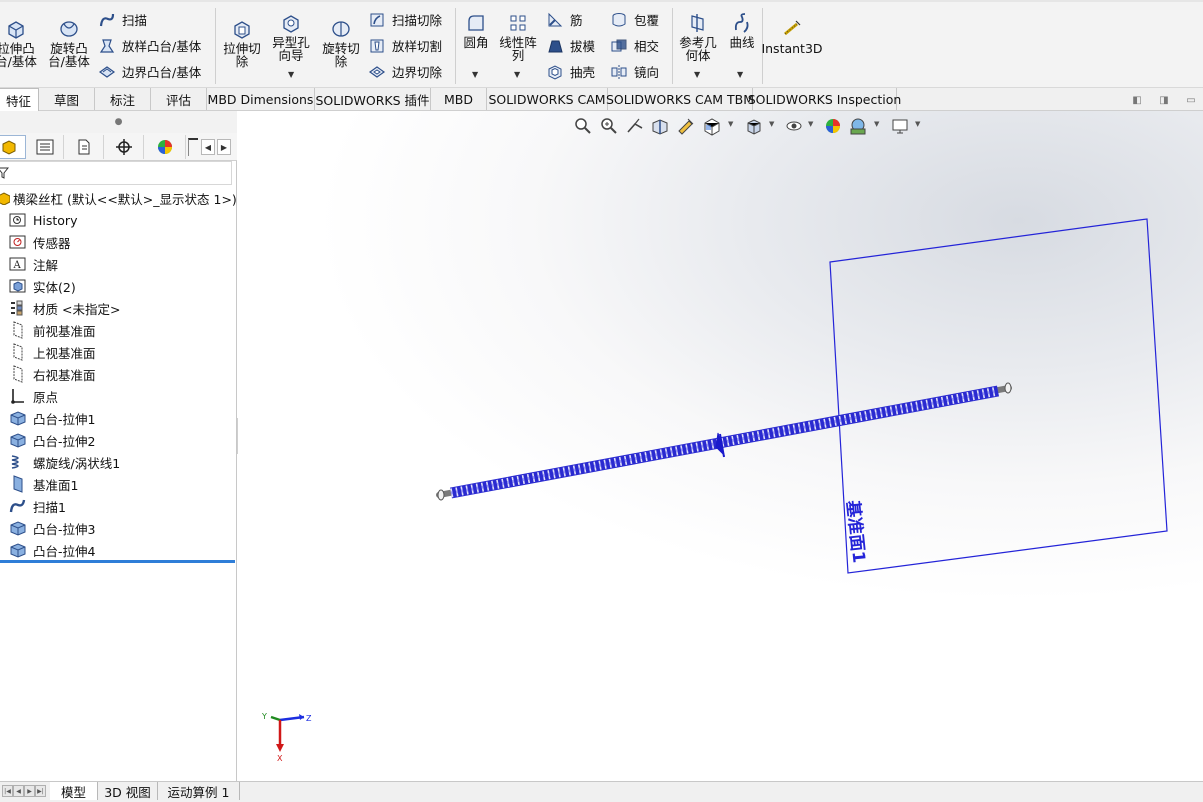 This screenshot has height=802, width=1203. Describe the element at coordinates (7, 791) in the screenshot. I see `first-tab-icon: |◀` at that location.